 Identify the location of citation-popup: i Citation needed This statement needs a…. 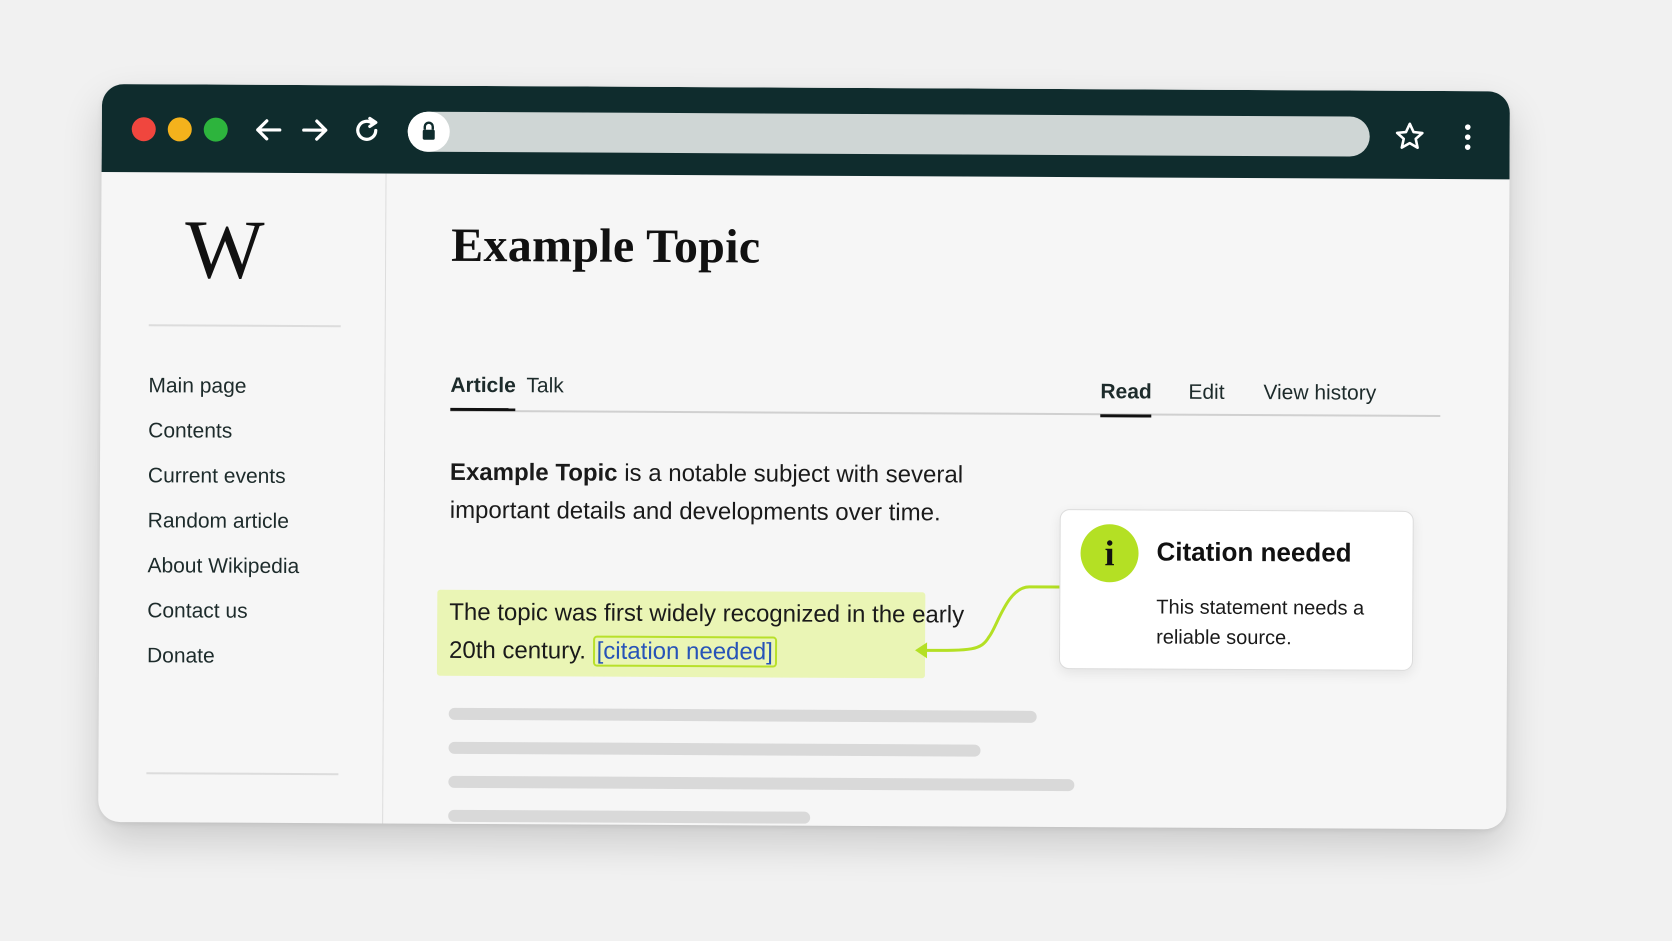
(1236, 590).